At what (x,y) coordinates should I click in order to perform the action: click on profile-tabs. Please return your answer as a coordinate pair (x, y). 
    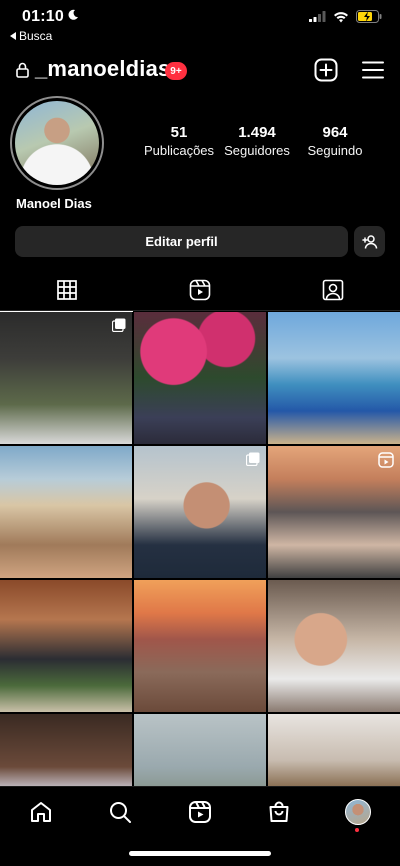
    Looking at the image, I should click on (200, 290).